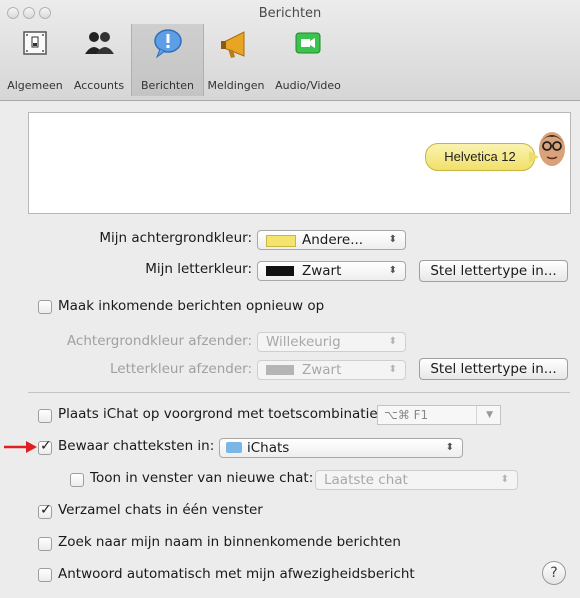  I want to click on sender-background-popup: Willekeurig ⬍, so click(331, 342).